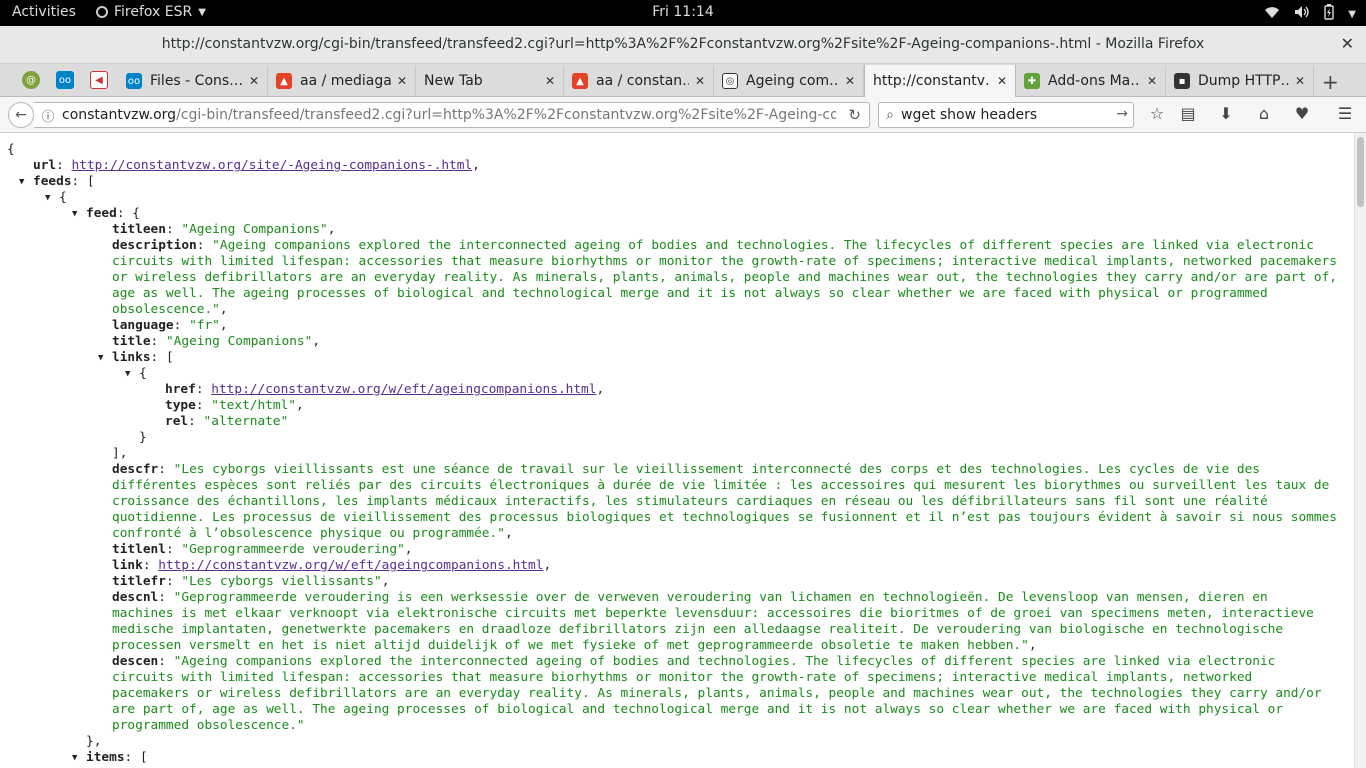 This screenshot has height=768, width=1366. Describe the element at coordinates (21, 115) in the screenshot. I see `back-arrow-icon: ←` at that location.